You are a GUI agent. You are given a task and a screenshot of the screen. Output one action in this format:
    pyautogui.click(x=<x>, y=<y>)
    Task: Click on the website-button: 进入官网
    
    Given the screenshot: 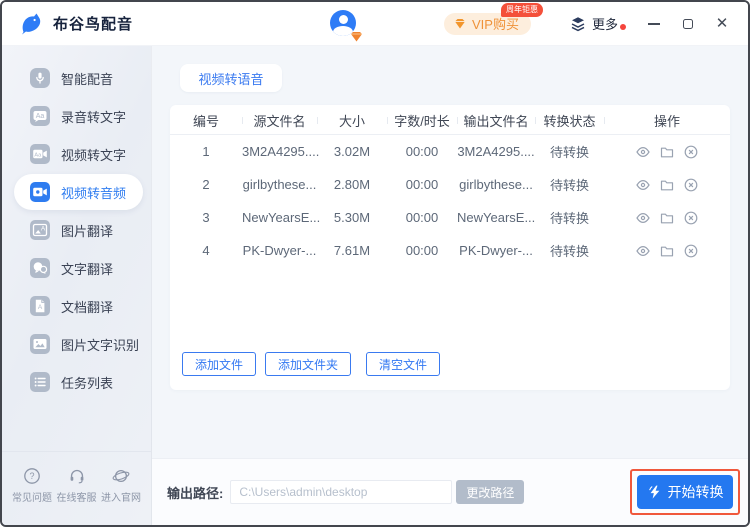 What is the action you would take?
    pyautogui.click(x=121, y=485)
    